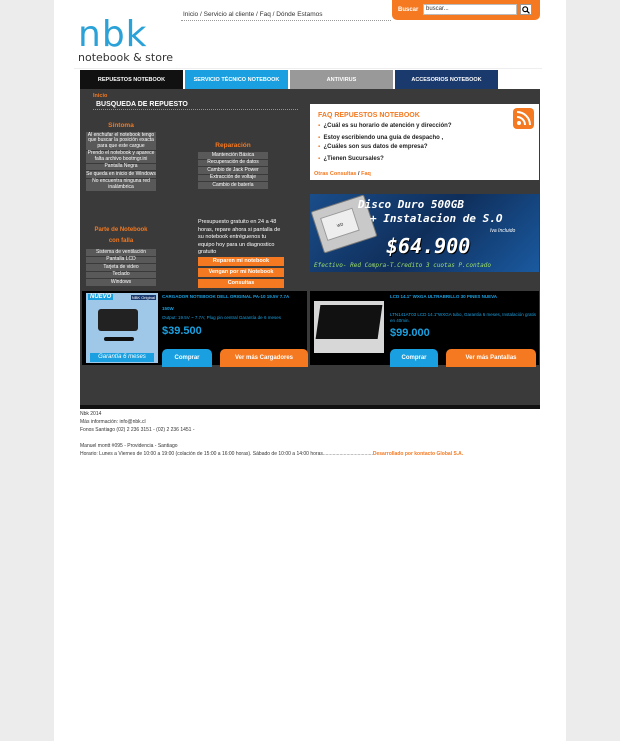 This screenshot has width=620, height=741. What do you see at coordinates (264, 358) in the screenshot?
I see `ver-mas-cargadores-button: Ver más Cargadores` at bounding box center [264, 358].